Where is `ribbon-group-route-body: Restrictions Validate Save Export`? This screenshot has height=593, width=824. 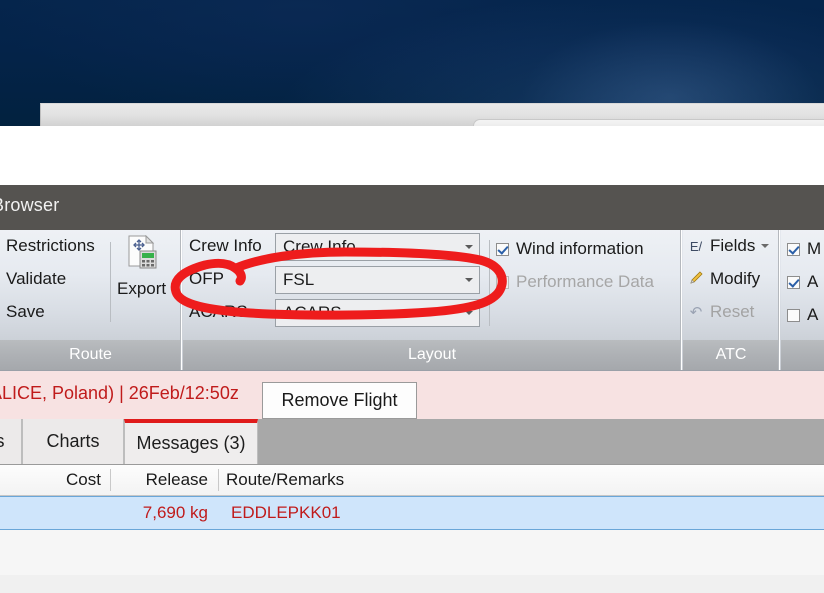
ribbon-group-route-body: Restrictions Validate Save Export is located at coordinates (90, 285).